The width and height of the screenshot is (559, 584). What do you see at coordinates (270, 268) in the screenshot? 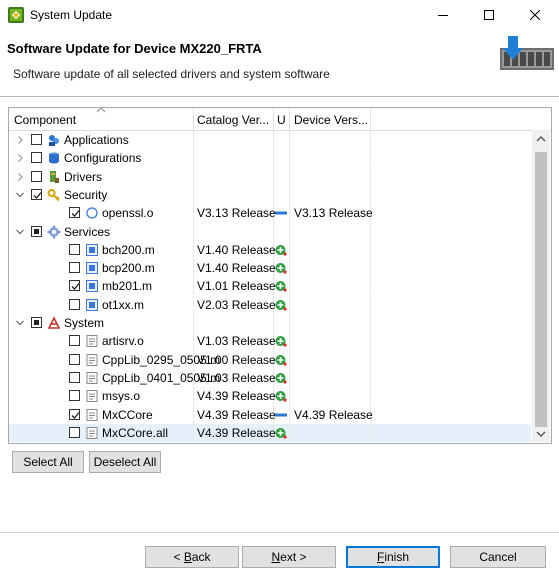
I see `tree-row: bcp200.m V1.40 Release` at bounding box center [270, 268].